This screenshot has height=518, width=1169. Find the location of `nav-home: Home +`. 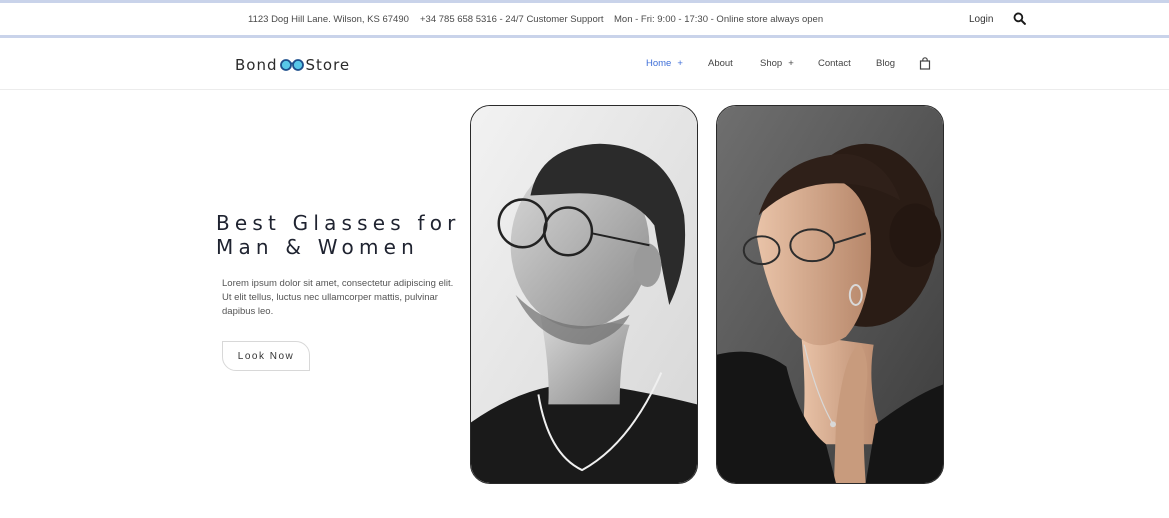

nav-home: Home + is located at coordinates (664, 63).